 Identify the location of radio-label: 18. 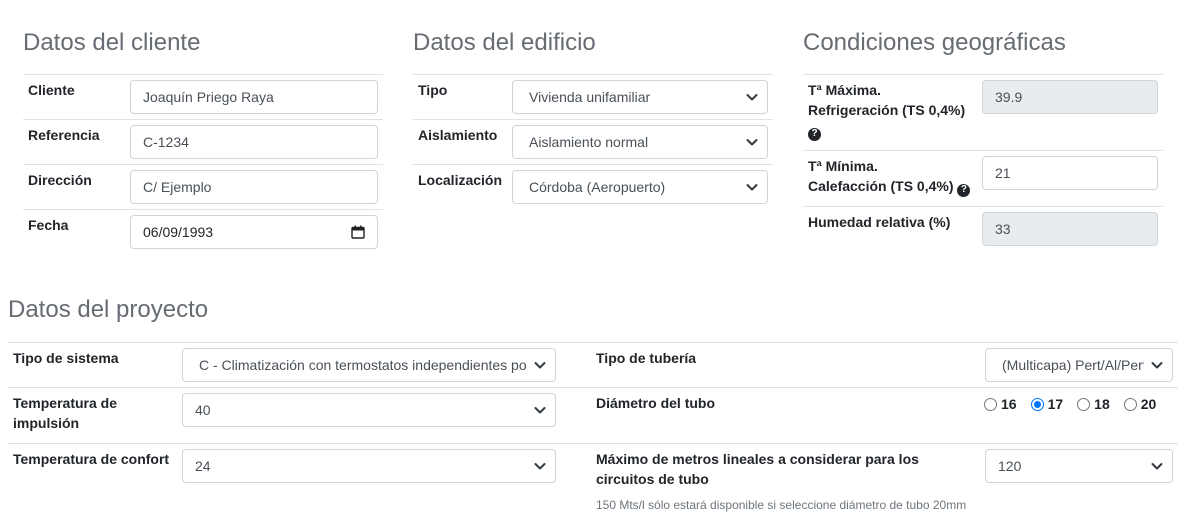
(1102, 404).